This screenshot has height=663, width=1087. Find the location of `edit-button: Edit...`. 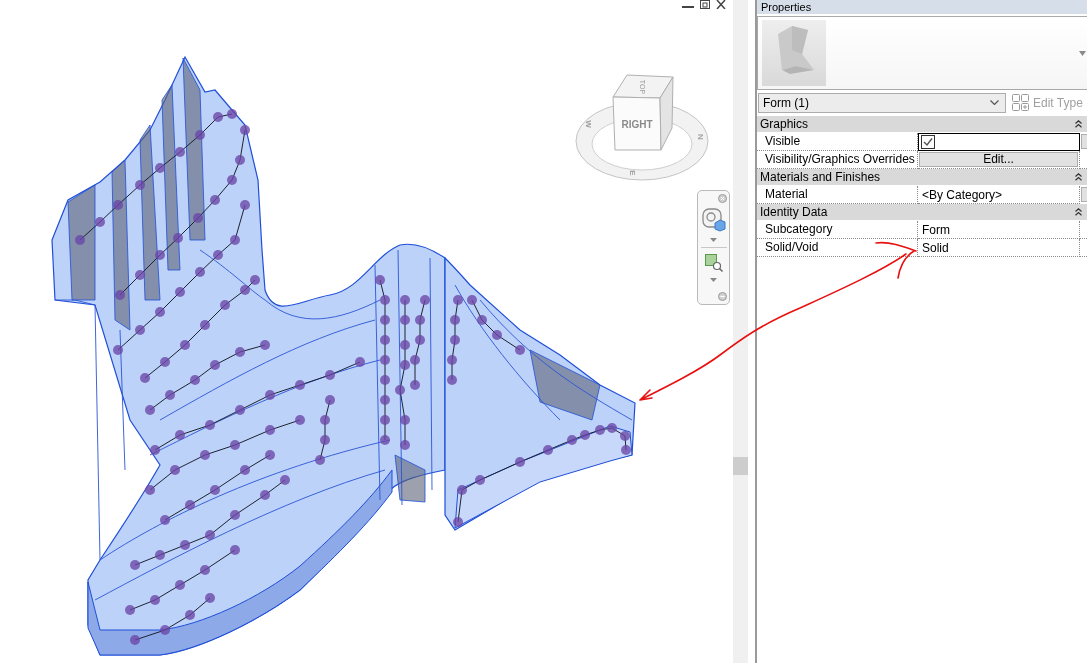

edit-button: Edit... is located at coordinates (998, 159).